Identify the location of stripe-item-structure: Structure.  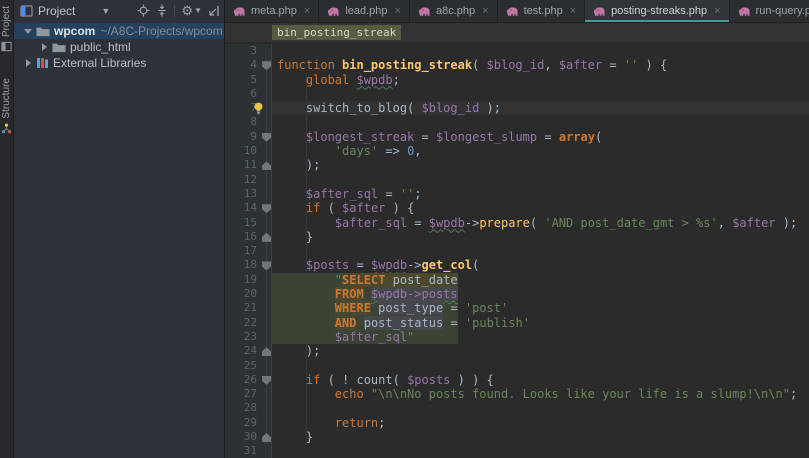
(6, 106).